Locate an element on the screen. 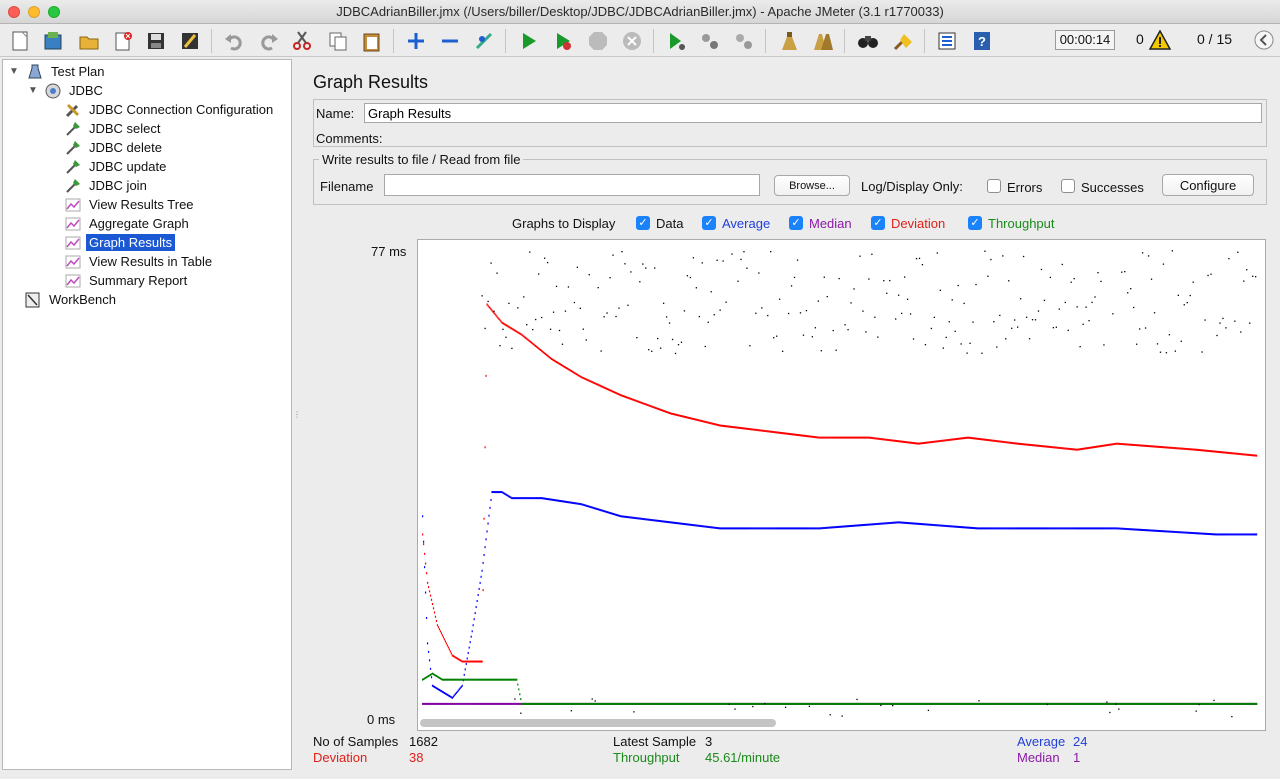 The image size is (1280, 779). tree-item-jdbc-join: JDBC join is located at coordinates (107, 185).